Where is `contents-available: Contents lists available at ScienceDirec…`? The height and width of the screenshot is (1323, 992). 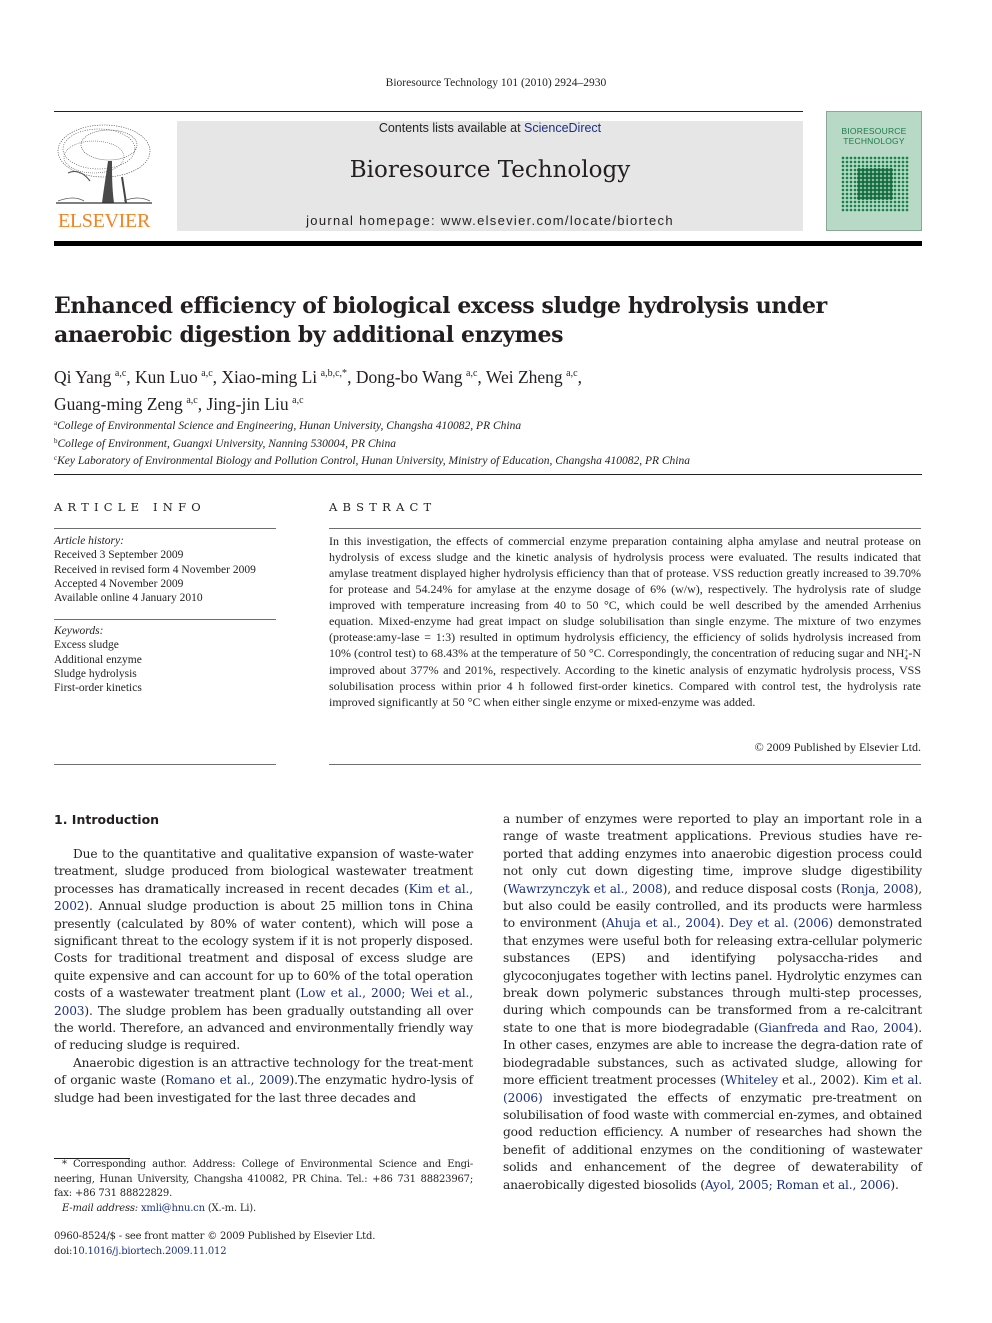 contents-available: Contents lists available at ScienceDirec… is located at coordinates (490, 128).